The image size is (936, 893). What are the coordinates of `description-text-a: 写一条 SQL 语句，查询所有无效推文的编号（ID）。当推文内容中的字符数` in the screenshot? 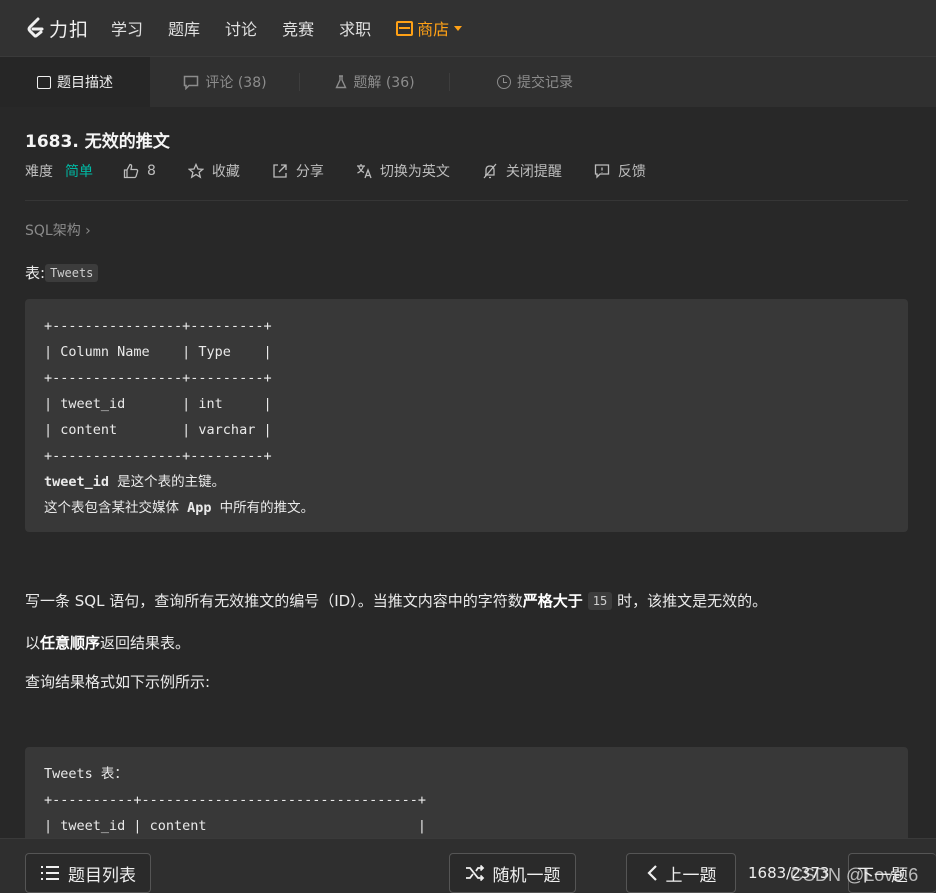 It's located at (274, 601).